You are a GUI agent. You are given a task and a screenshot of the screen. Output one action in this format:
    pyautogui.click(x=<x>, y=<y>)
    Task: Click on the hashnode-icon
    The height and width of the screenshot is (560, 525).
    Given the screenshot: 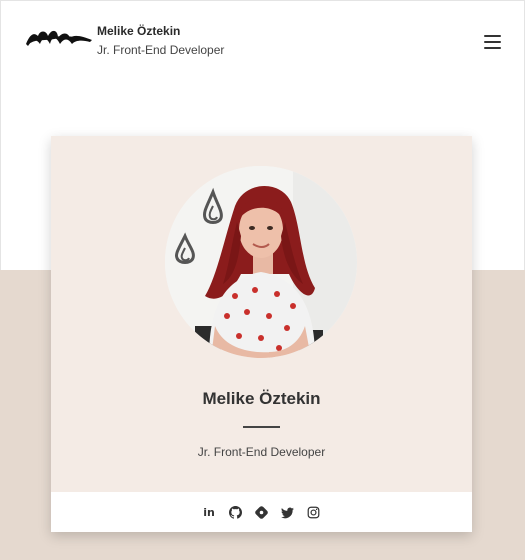 What is the action you would take?
    pyautogui.click(x=261, y=512)
    